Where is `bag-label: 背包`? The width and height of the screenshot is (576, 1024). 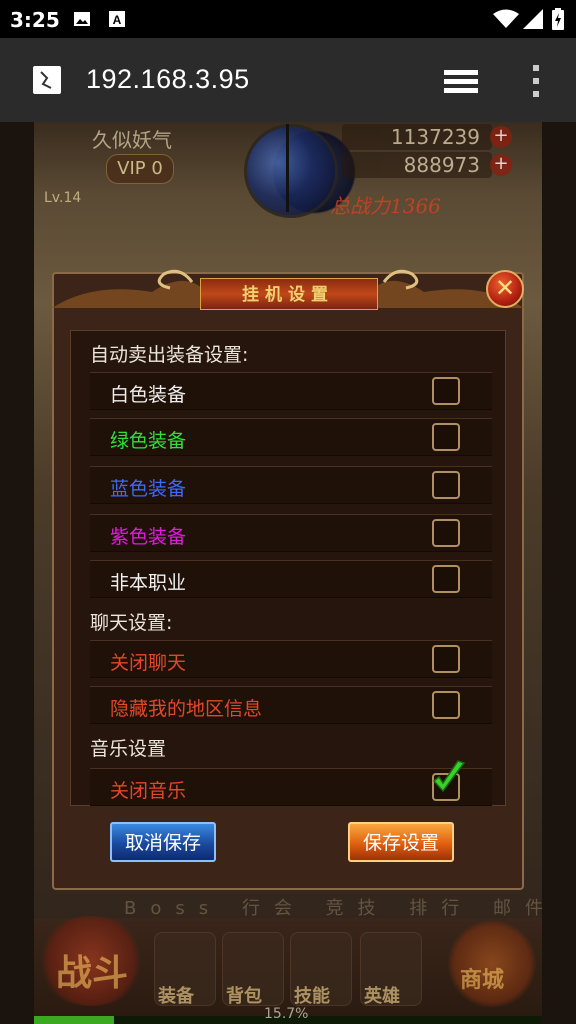
bag-label: 背包 is located at coordinates (244, 996).